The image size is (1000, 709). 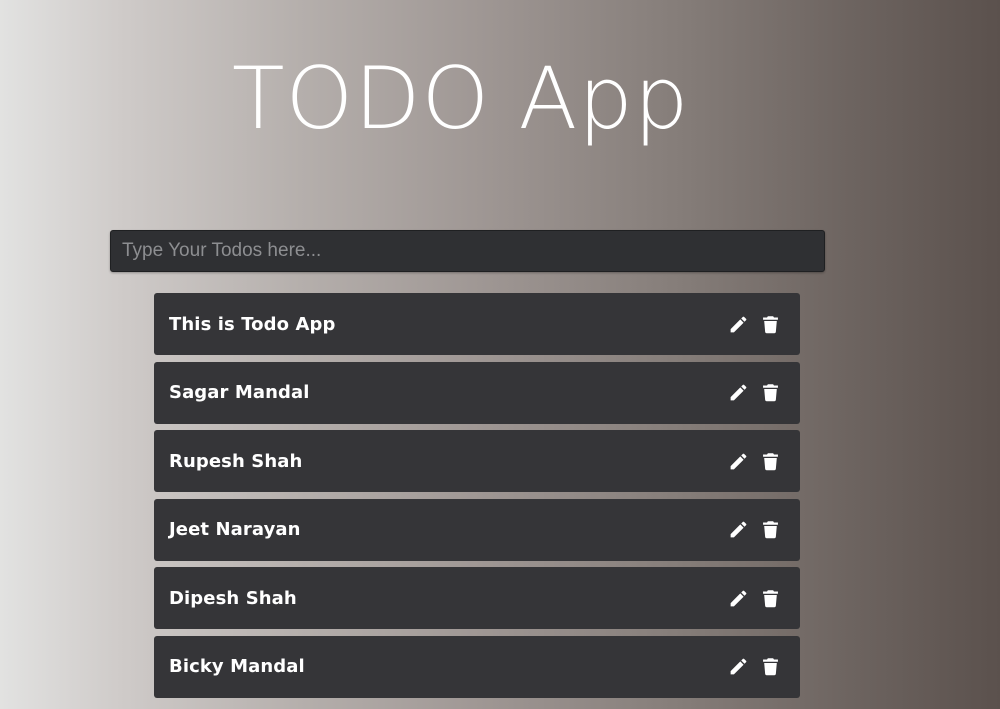 What do you see at coordinates (477, 598) in the screenshot?
I see `todo-item: Dipesh Shah` at bounding box center [477, 598].